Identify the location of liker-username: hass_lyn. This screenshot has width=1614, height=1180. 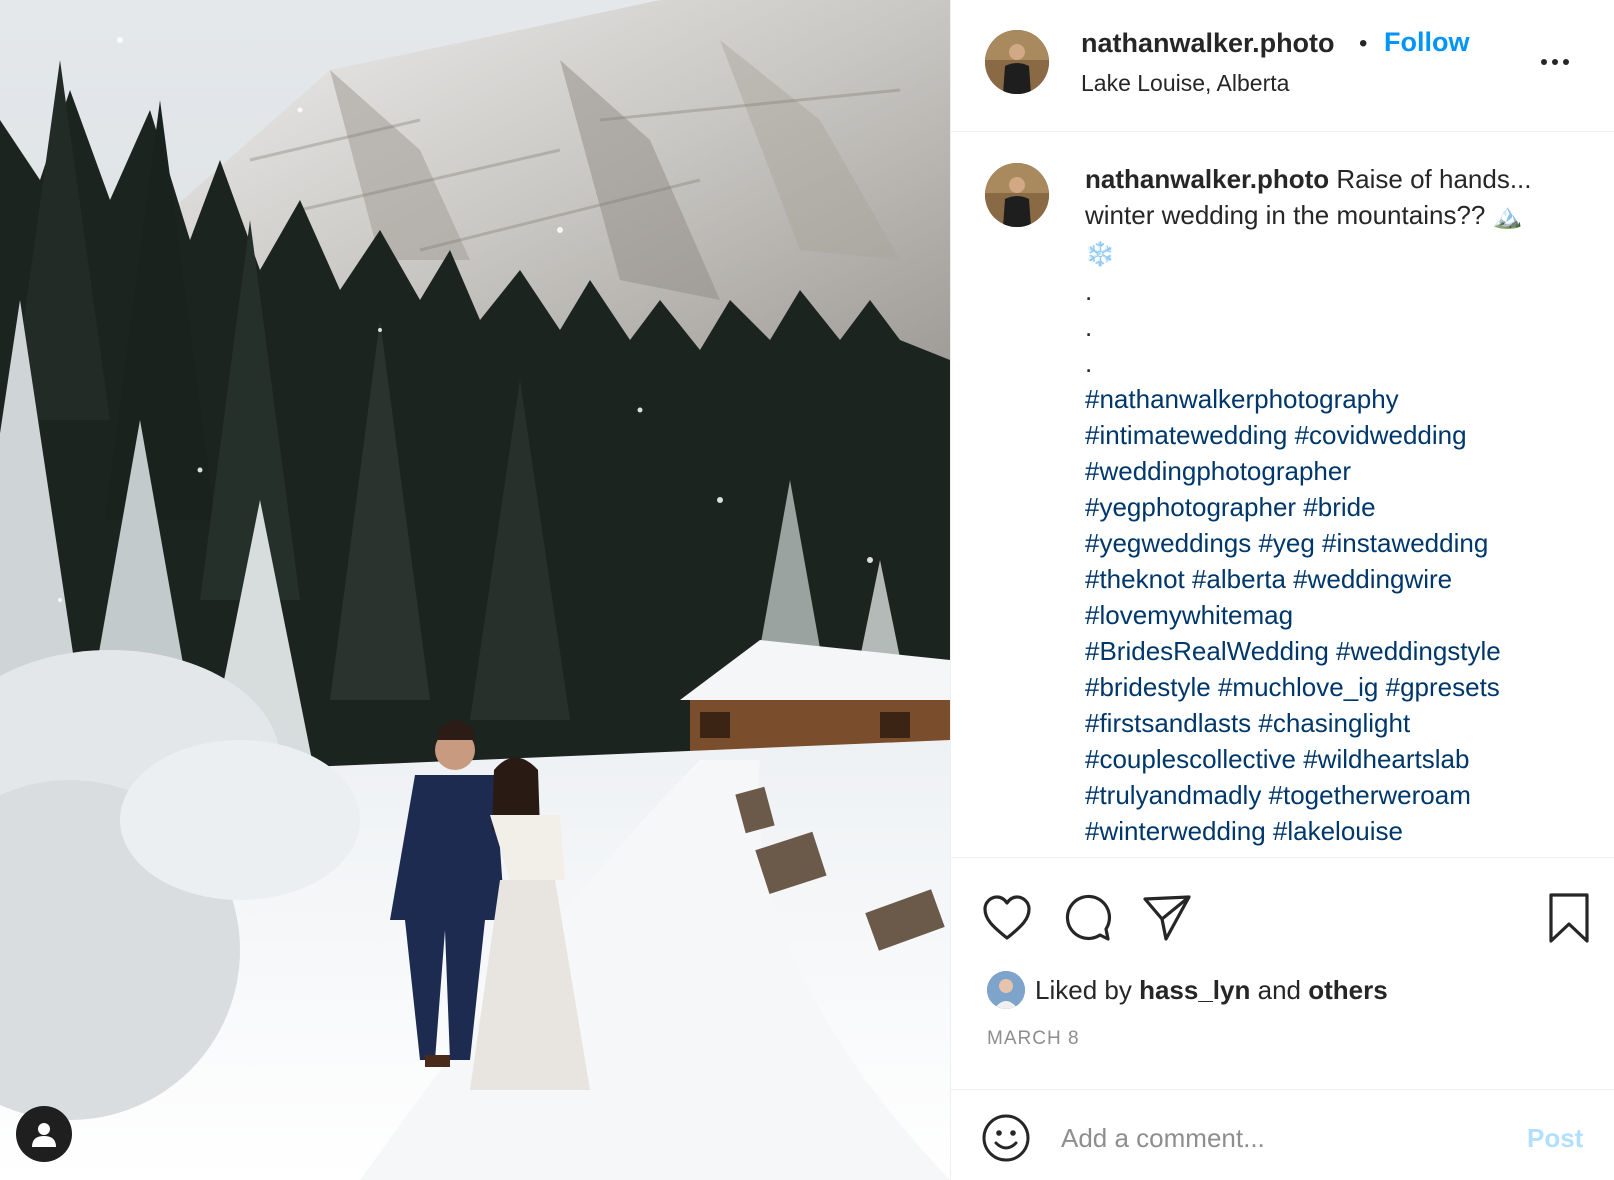
(1194, 990).